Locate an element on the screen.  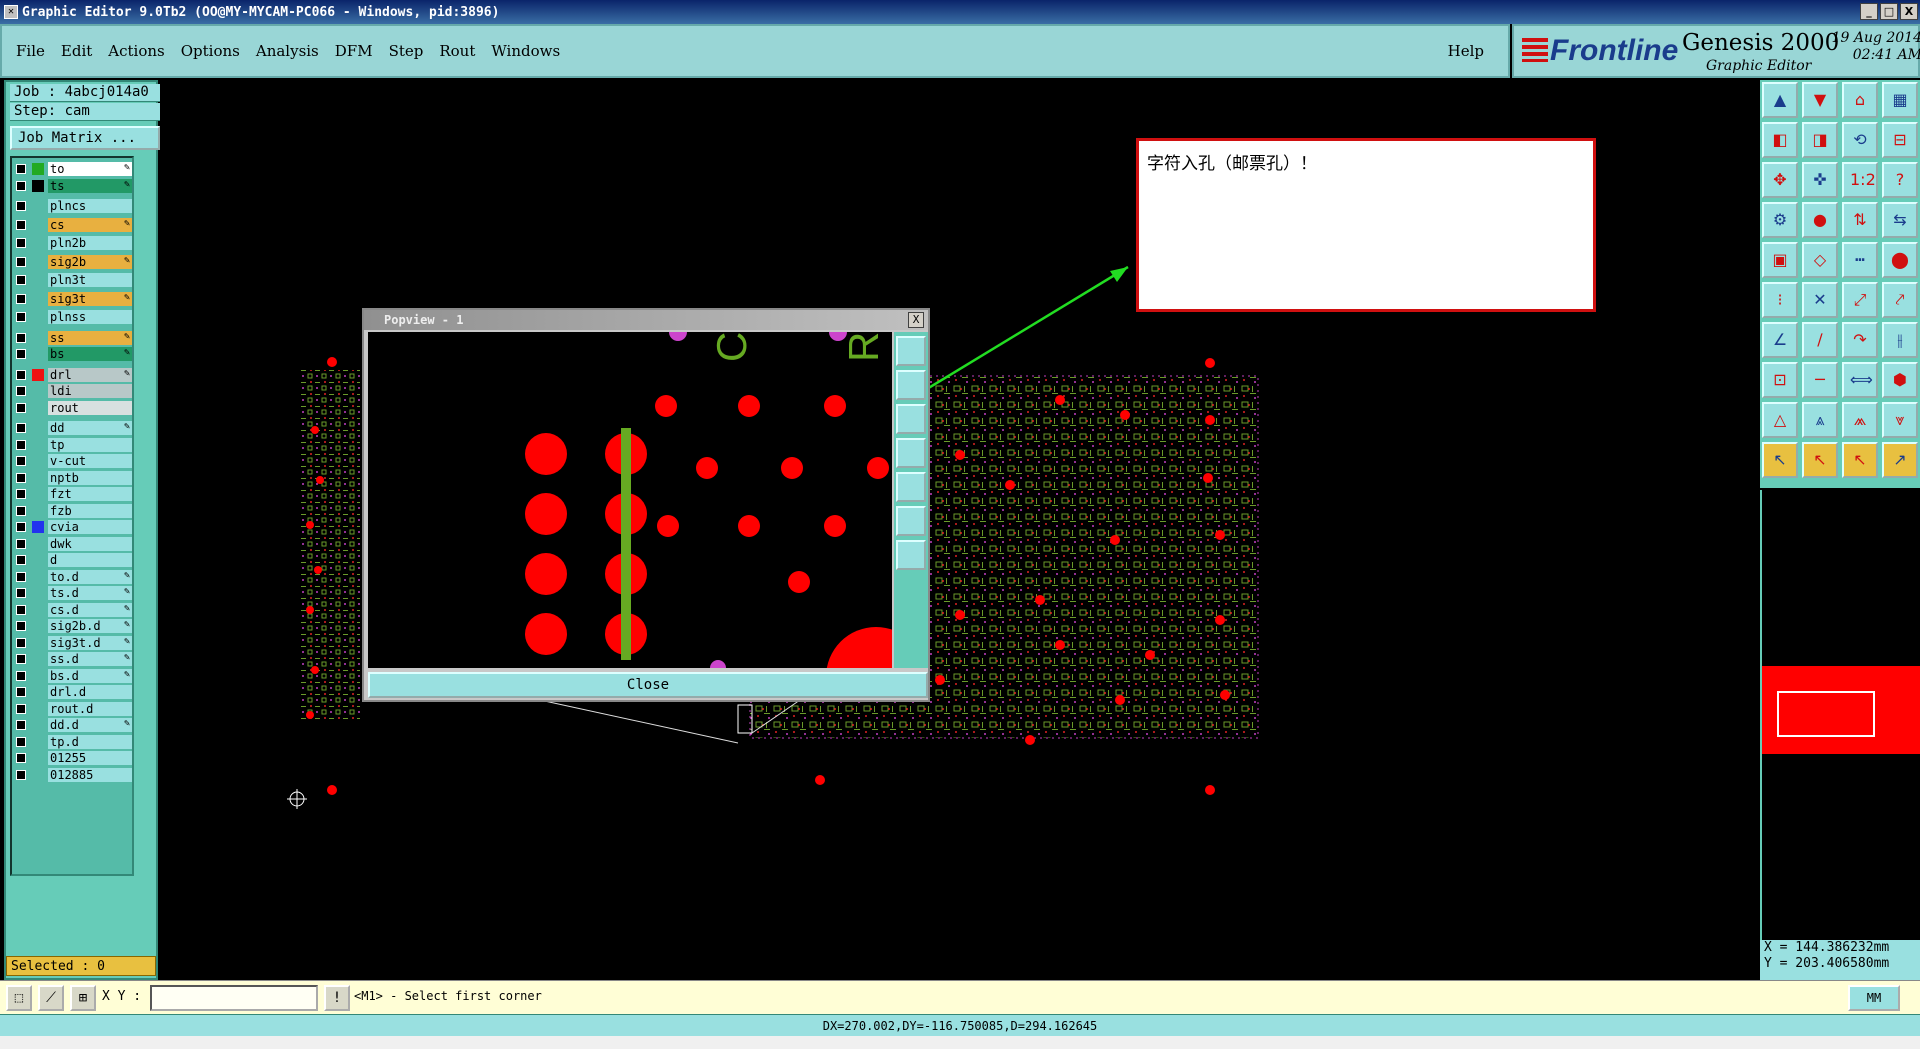
layer-name: dd is located at coordinates (90, 428).